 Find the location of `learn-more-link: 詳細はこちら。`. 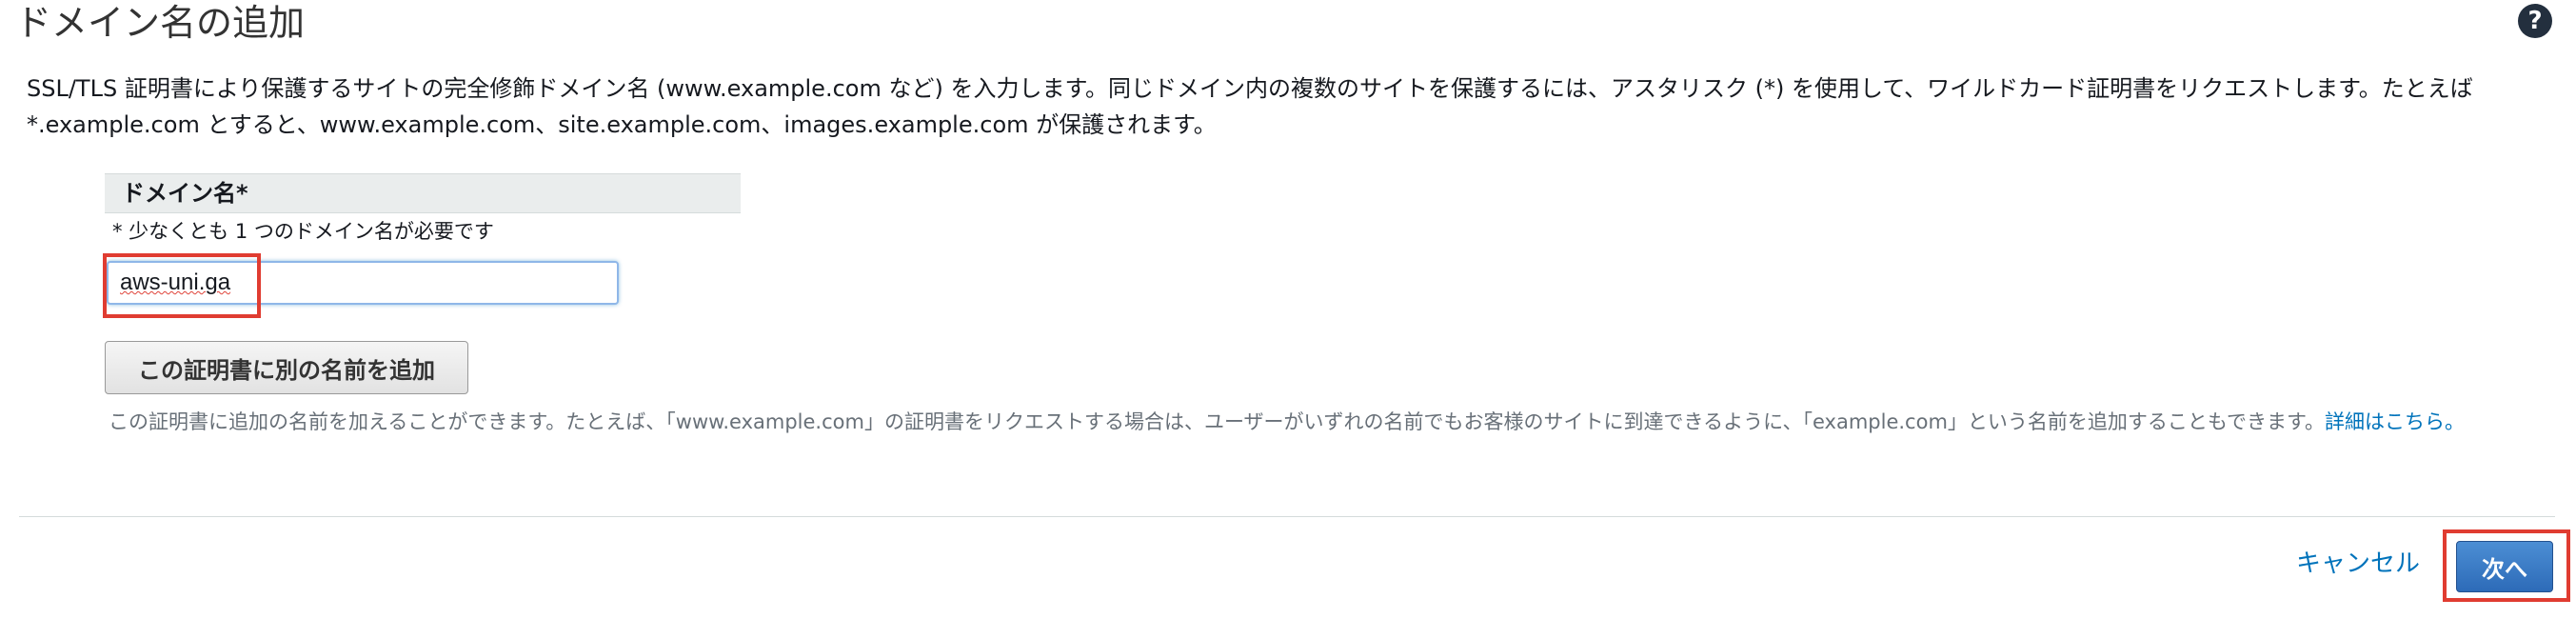

learn-more-link: 詳細はこちら。 is located at coordinates (2395, 421).